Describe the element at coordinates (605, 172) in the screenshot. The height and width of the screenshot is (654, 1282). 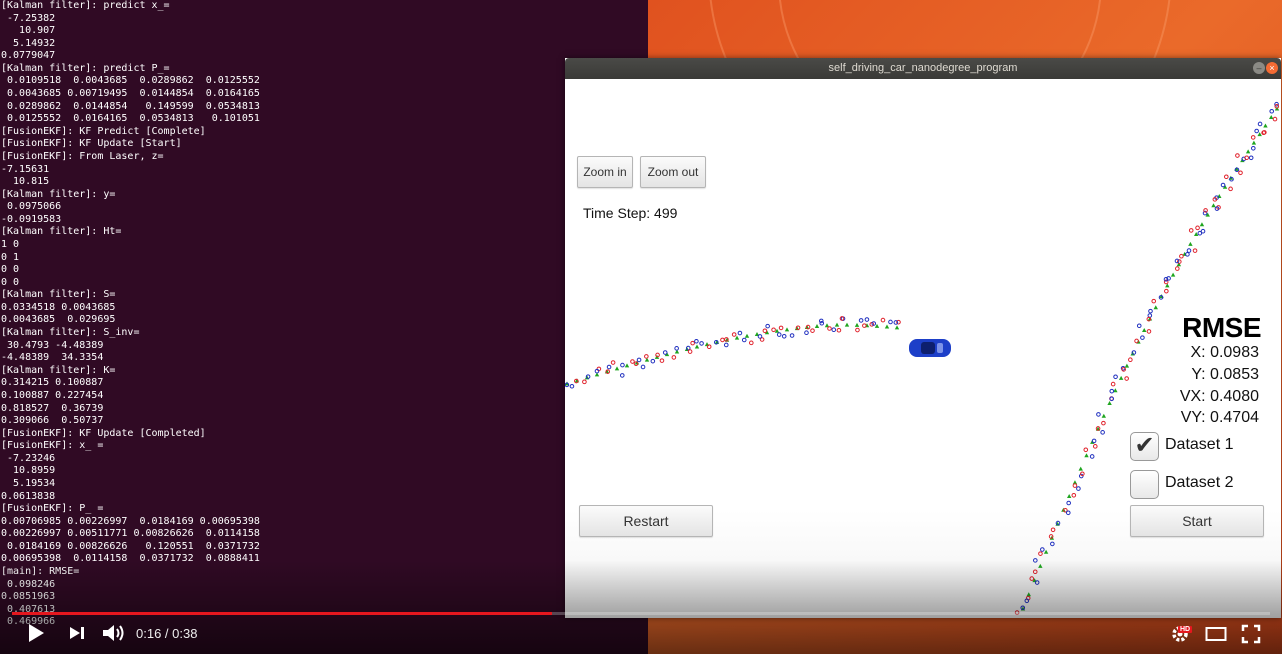
I see `zoom-in-button: Zoom in` at that location.